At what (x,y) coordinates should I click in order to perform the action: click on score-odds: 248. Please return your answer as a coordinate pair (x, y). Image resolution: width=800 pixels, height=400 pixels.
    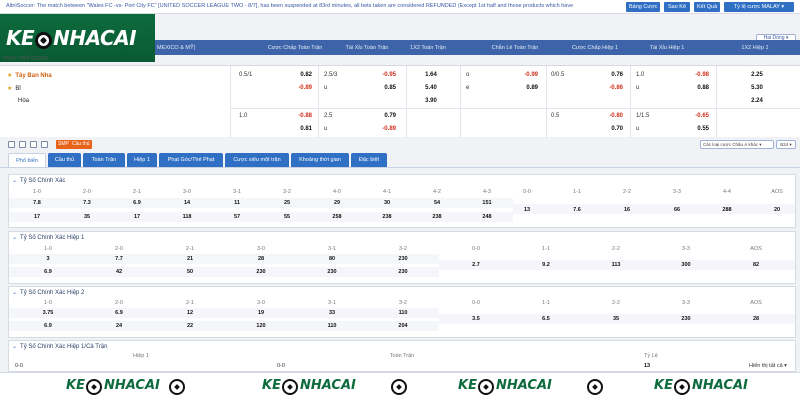
    Looking at the image, I should click on (487, 217).